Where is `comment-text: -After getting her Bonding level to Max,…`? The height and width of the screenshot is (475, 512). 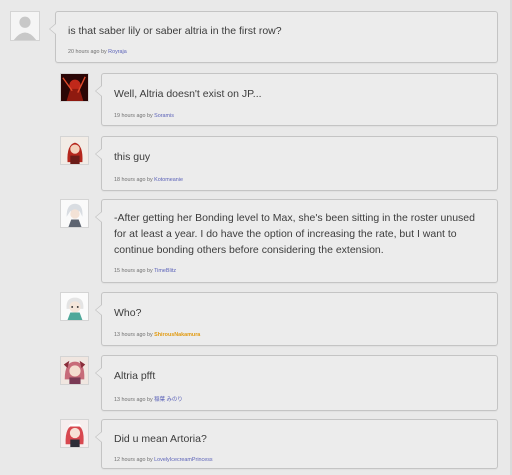 comment-text: -After getting her Bonding level to Max,… is located at coordinates (294, 234).